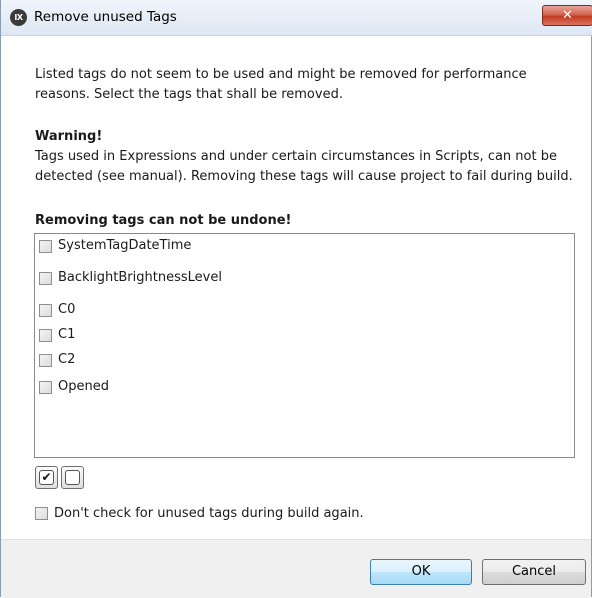  I want to click on tag-label: BacklightBrightnessLevel, so click(140, 277).